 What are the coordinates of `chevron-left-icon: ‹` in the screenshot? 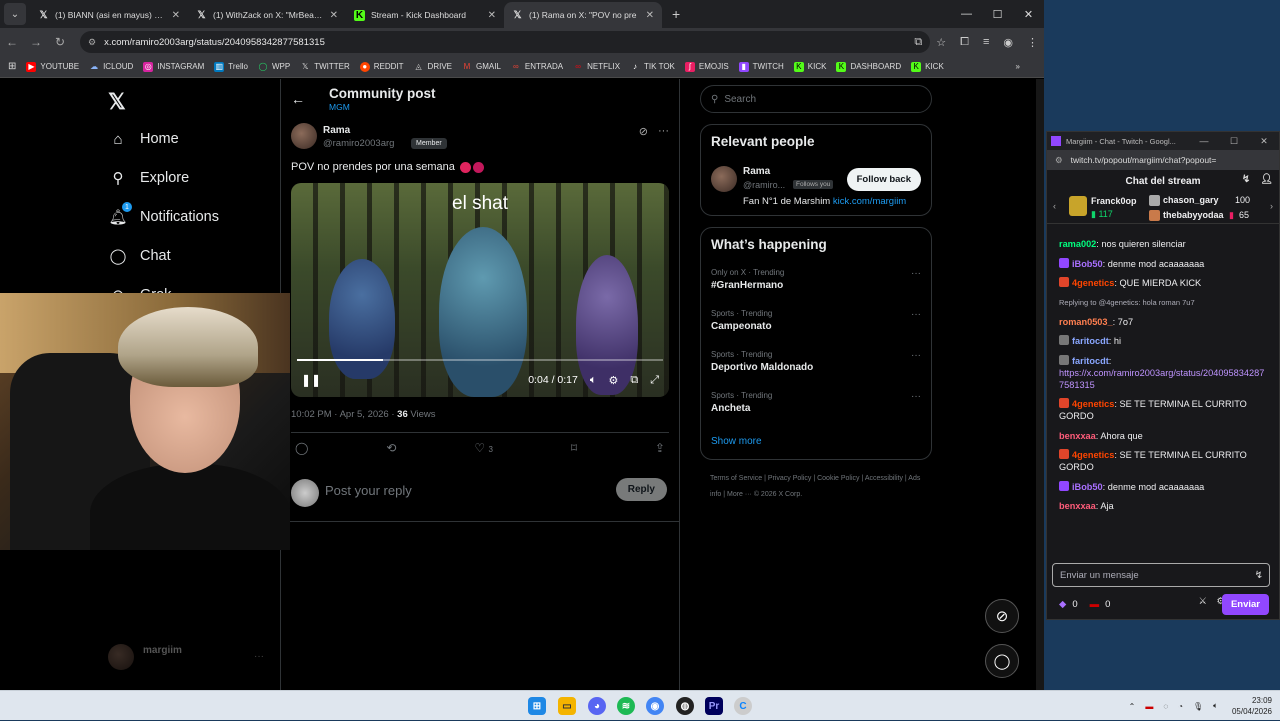 It's located at (1054, 206).